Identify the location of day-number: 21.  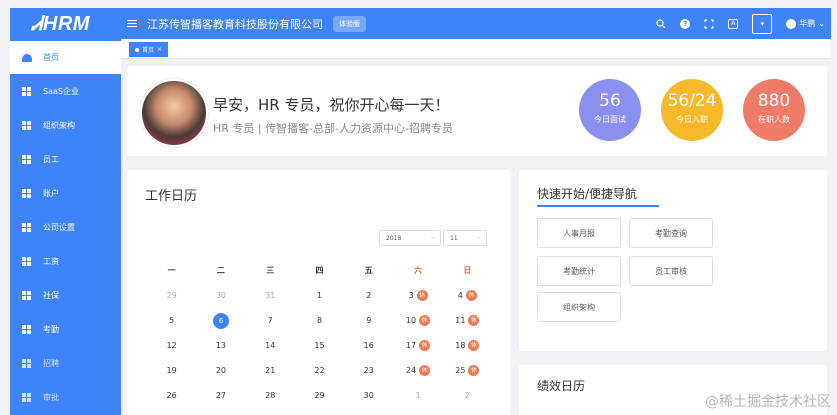
(270, 370).